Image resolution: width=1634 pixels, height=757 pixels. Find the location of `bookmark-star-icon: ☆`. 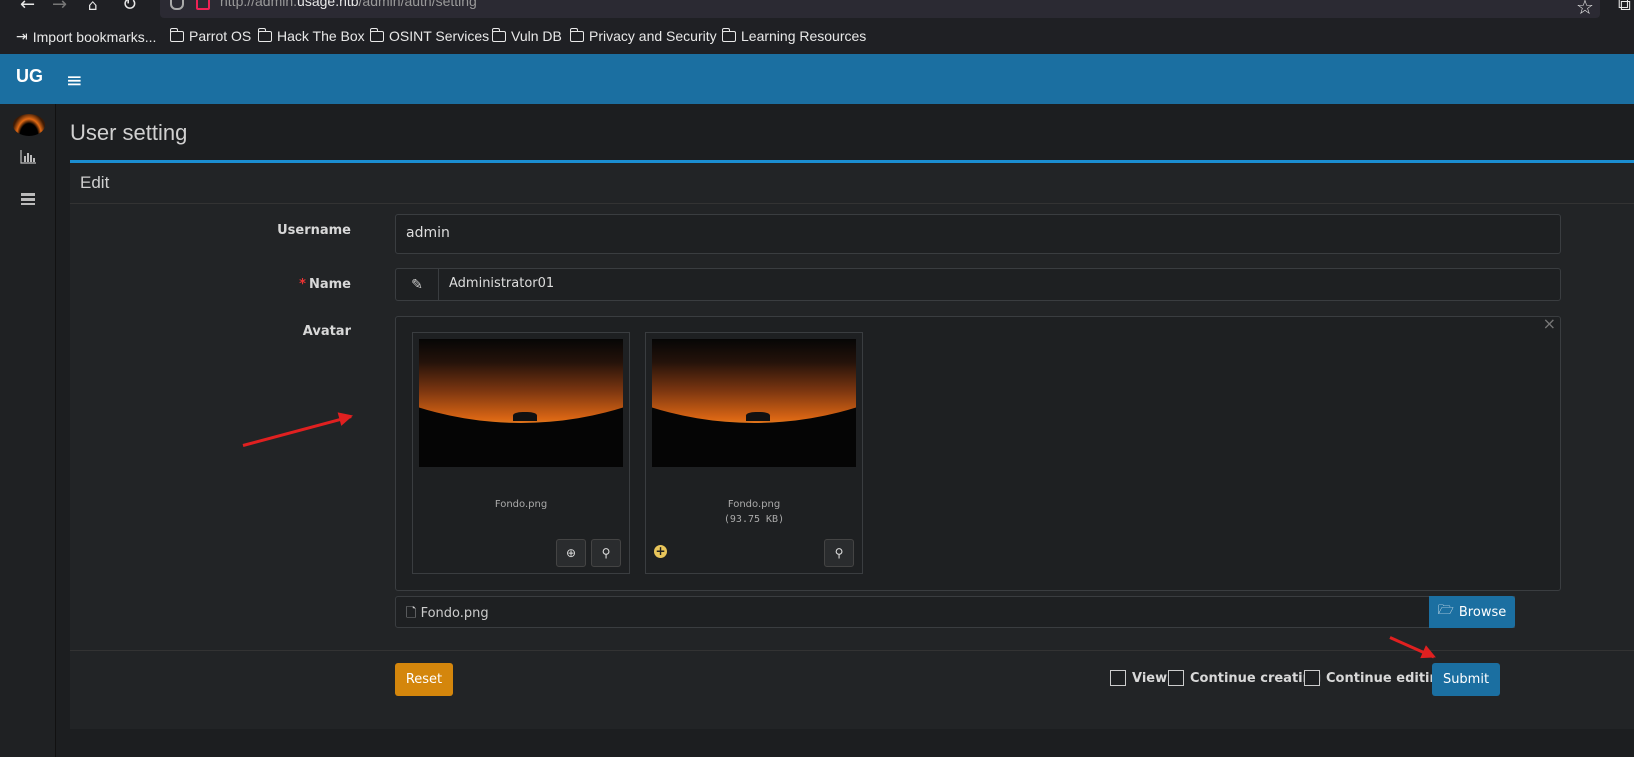

bookmark-star-icon: ☆ is located at coordinates (1585, 9).